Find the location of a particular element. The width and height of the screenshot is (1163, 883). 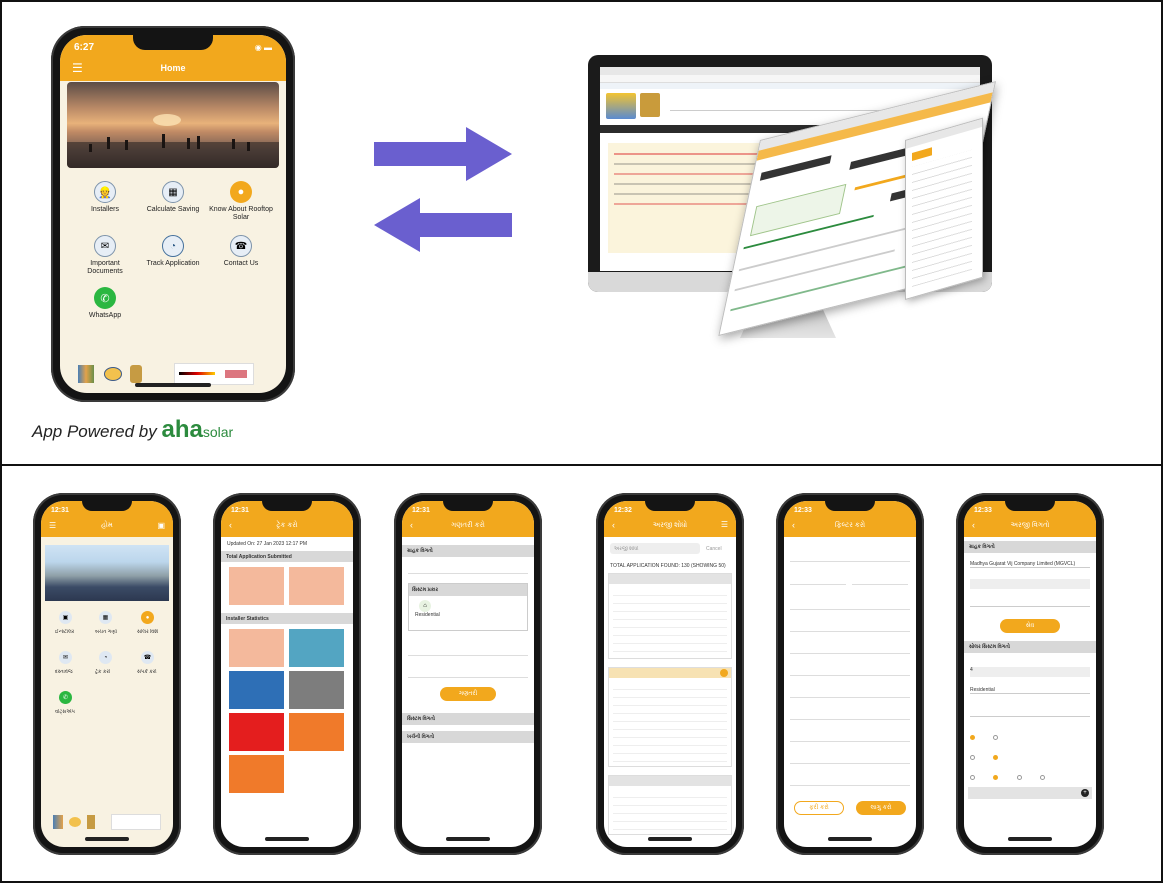

date-to-field is located at coordinates (880, 579).